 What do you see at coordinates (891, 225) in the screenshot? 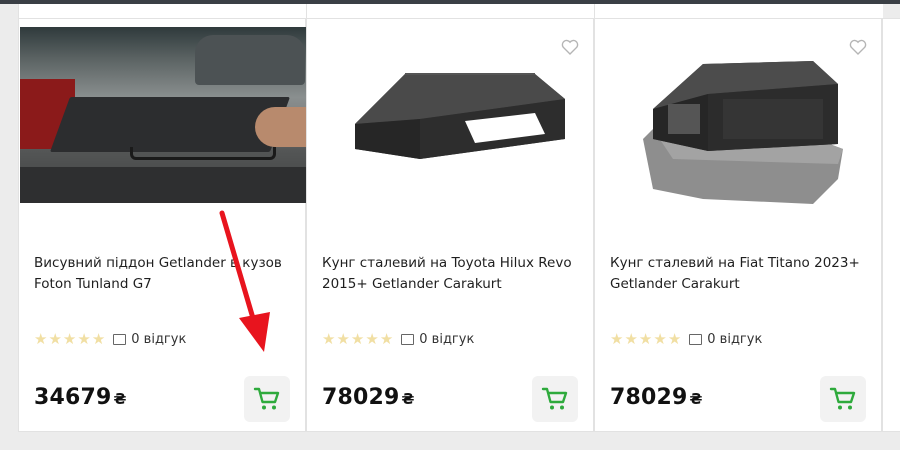
I see `product-card-partial` at bounding box center [891, 225].